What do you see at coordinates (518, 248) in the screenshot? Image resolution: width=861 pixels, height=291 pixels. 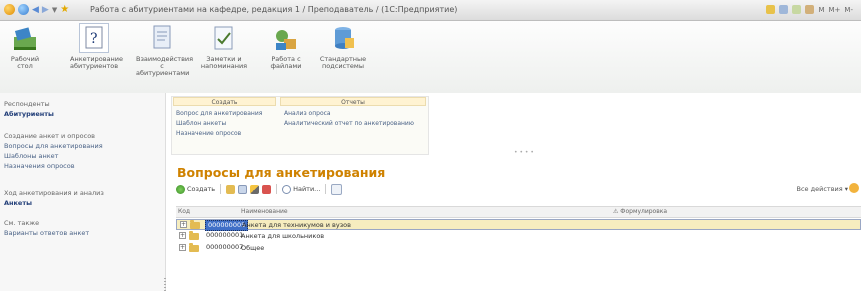 I see `table-row: + 000000007 Общее` at bounding box center [518, 248].